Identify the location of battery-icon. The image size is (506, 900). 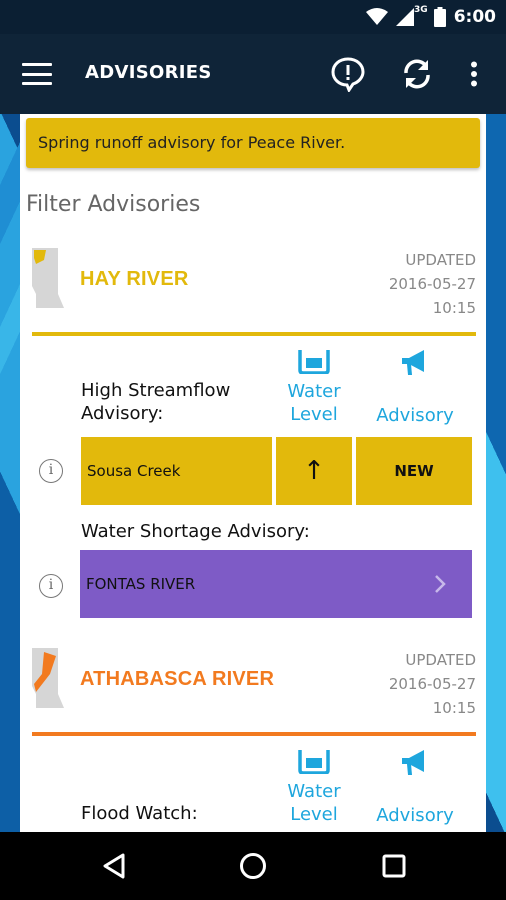
(439, 17).